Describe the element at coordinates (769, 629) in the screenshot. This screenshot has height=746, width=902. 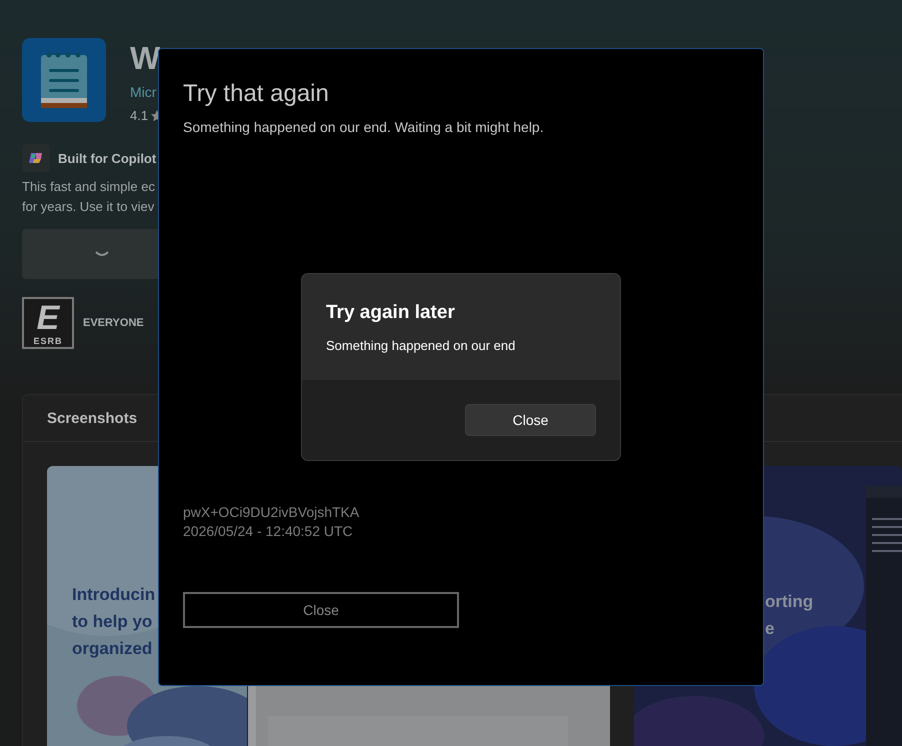
I see `screenshot-caption: e` at that location.